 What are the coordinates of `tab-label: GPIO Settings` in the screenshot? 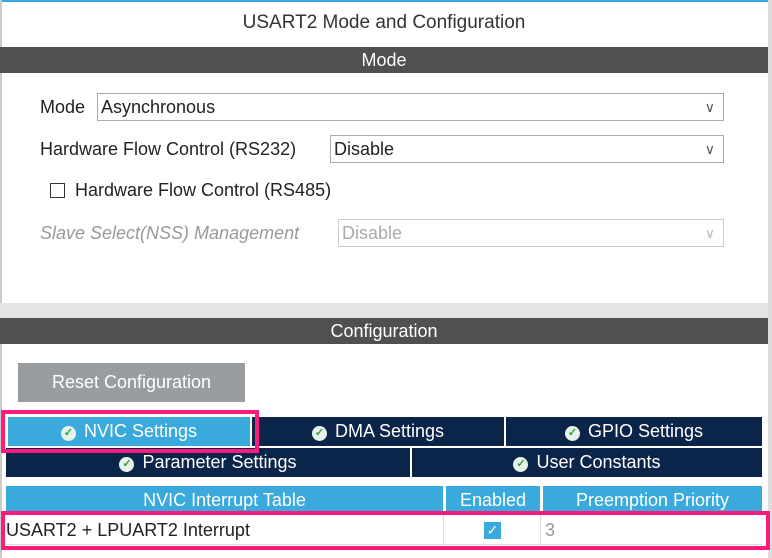 It's located at (645, 431).